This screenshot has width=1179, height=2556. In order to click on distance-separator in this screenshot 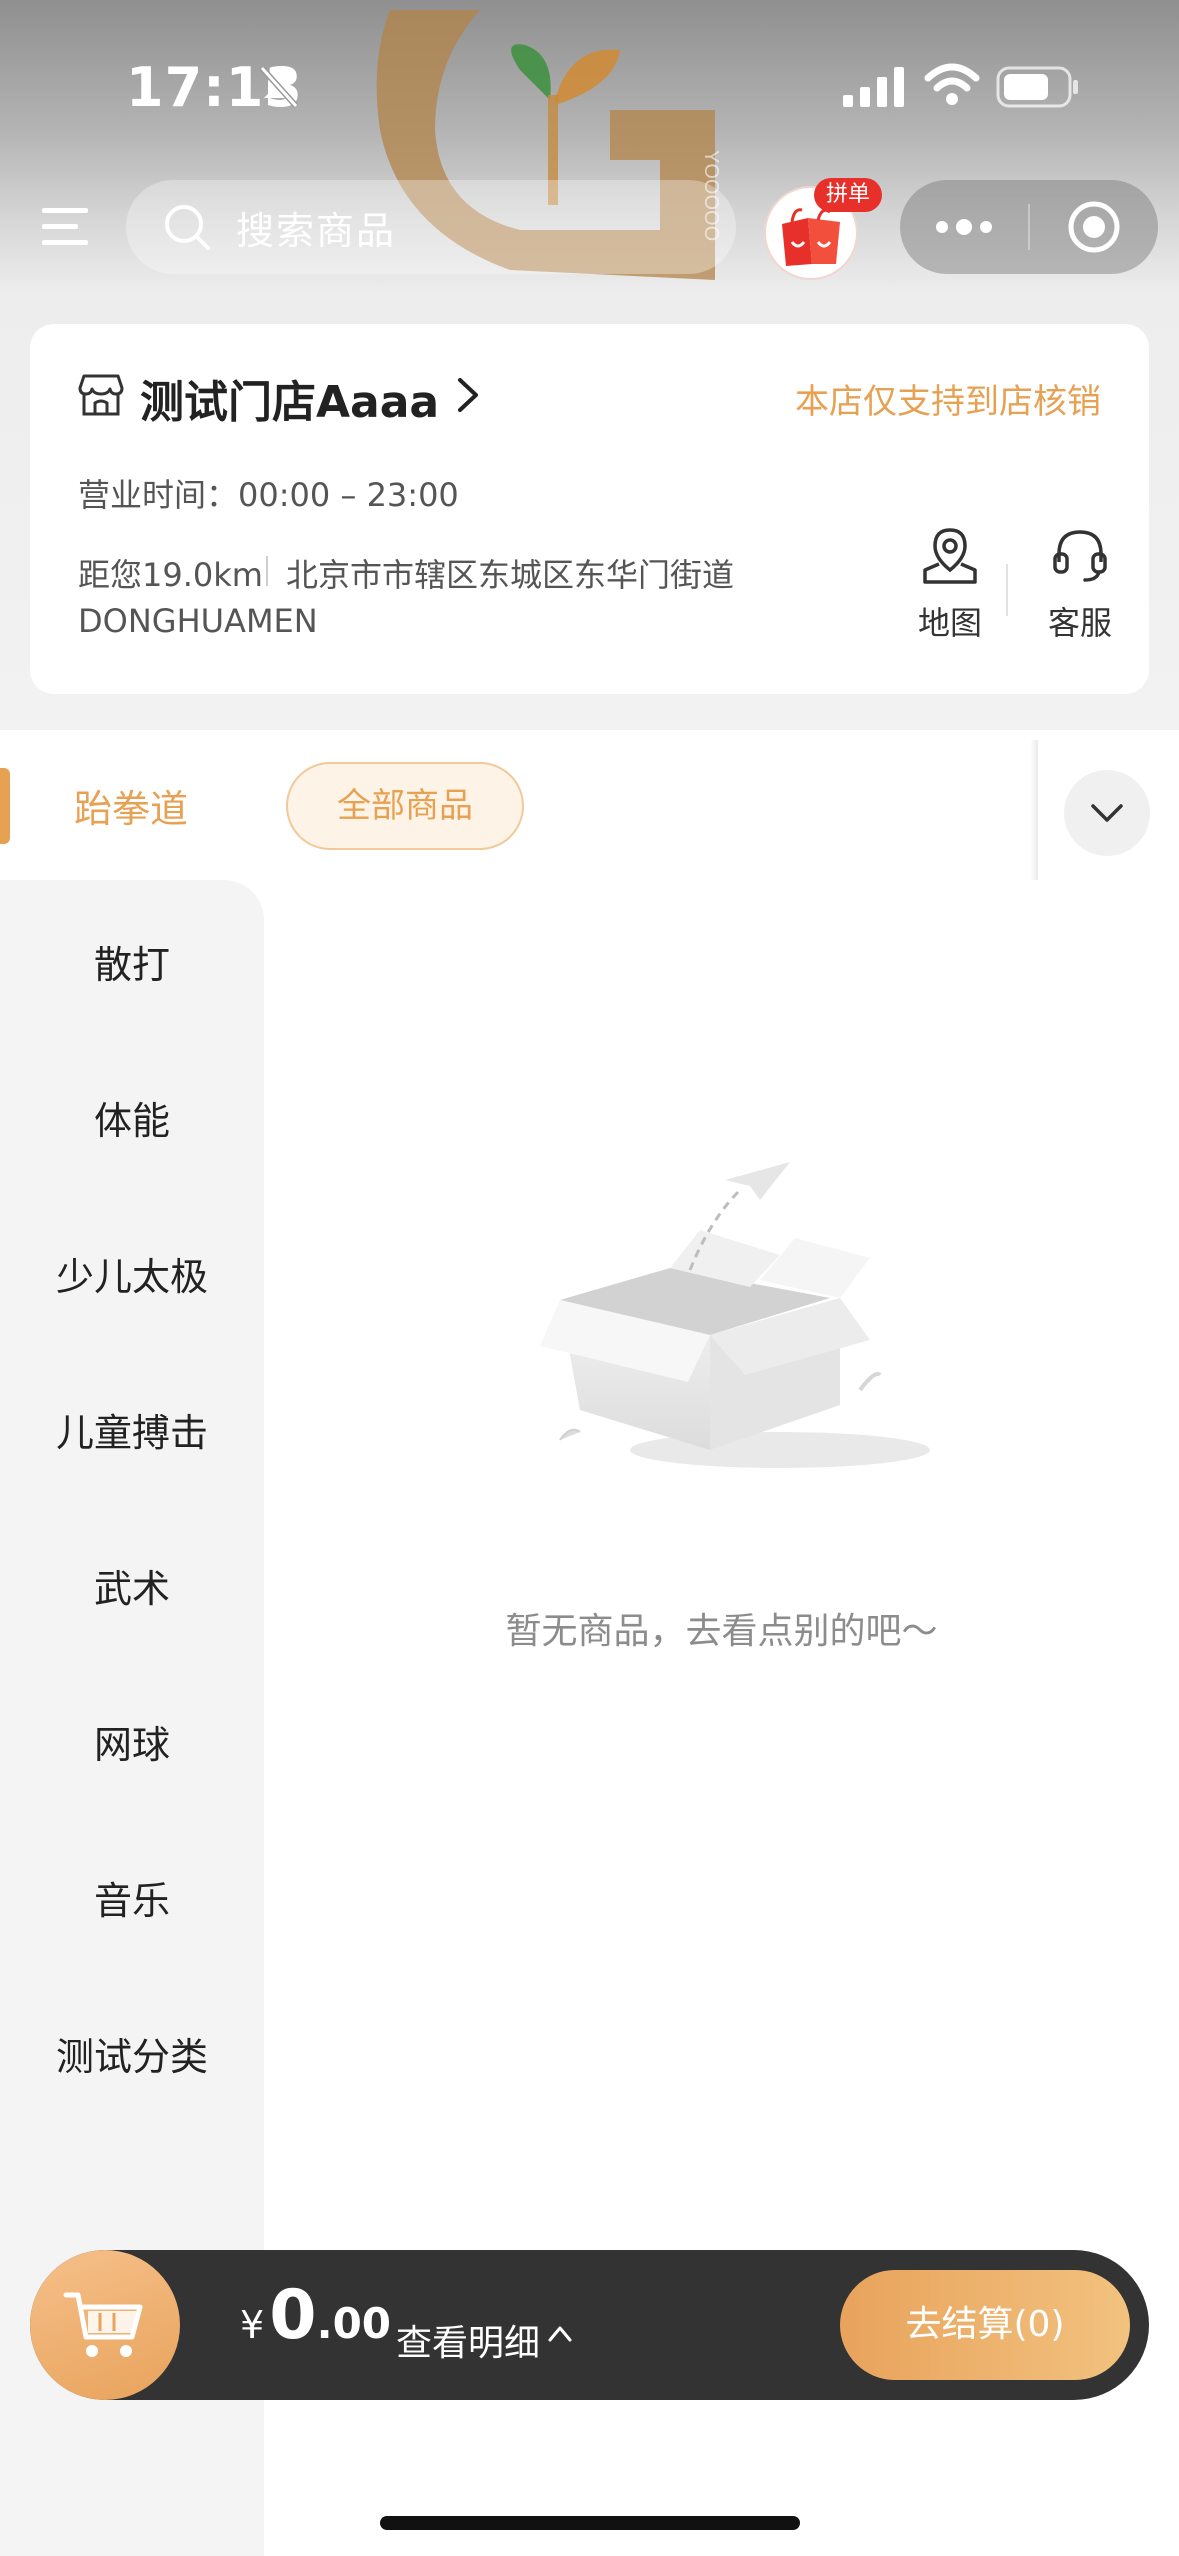, I will do `click(267, 571)`.